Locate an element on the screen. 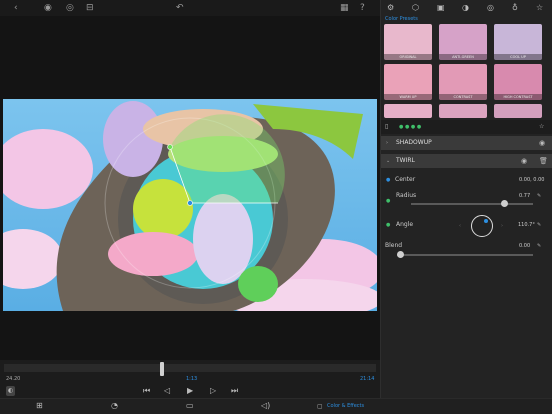  radius-value: 0.77 is located at coordinates (524, 196).